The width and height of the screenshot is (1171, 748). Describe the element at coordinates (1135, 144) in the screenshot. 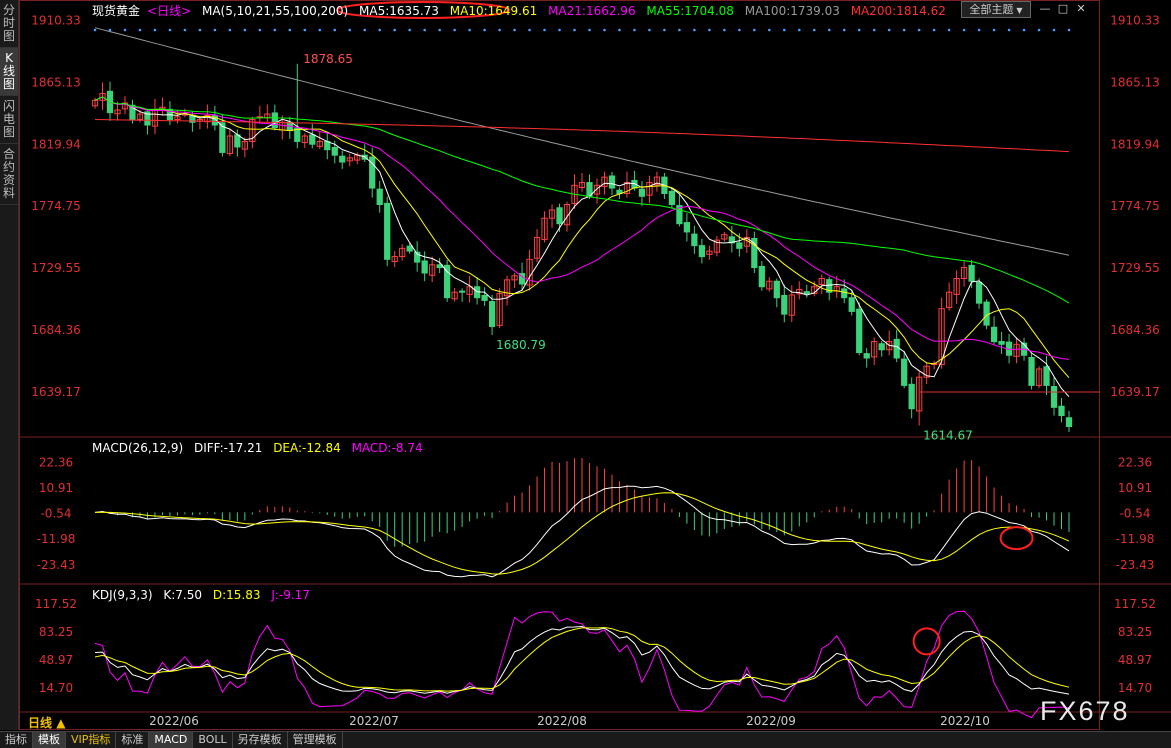

I see `price-tick-right: 1819.94` at that location.